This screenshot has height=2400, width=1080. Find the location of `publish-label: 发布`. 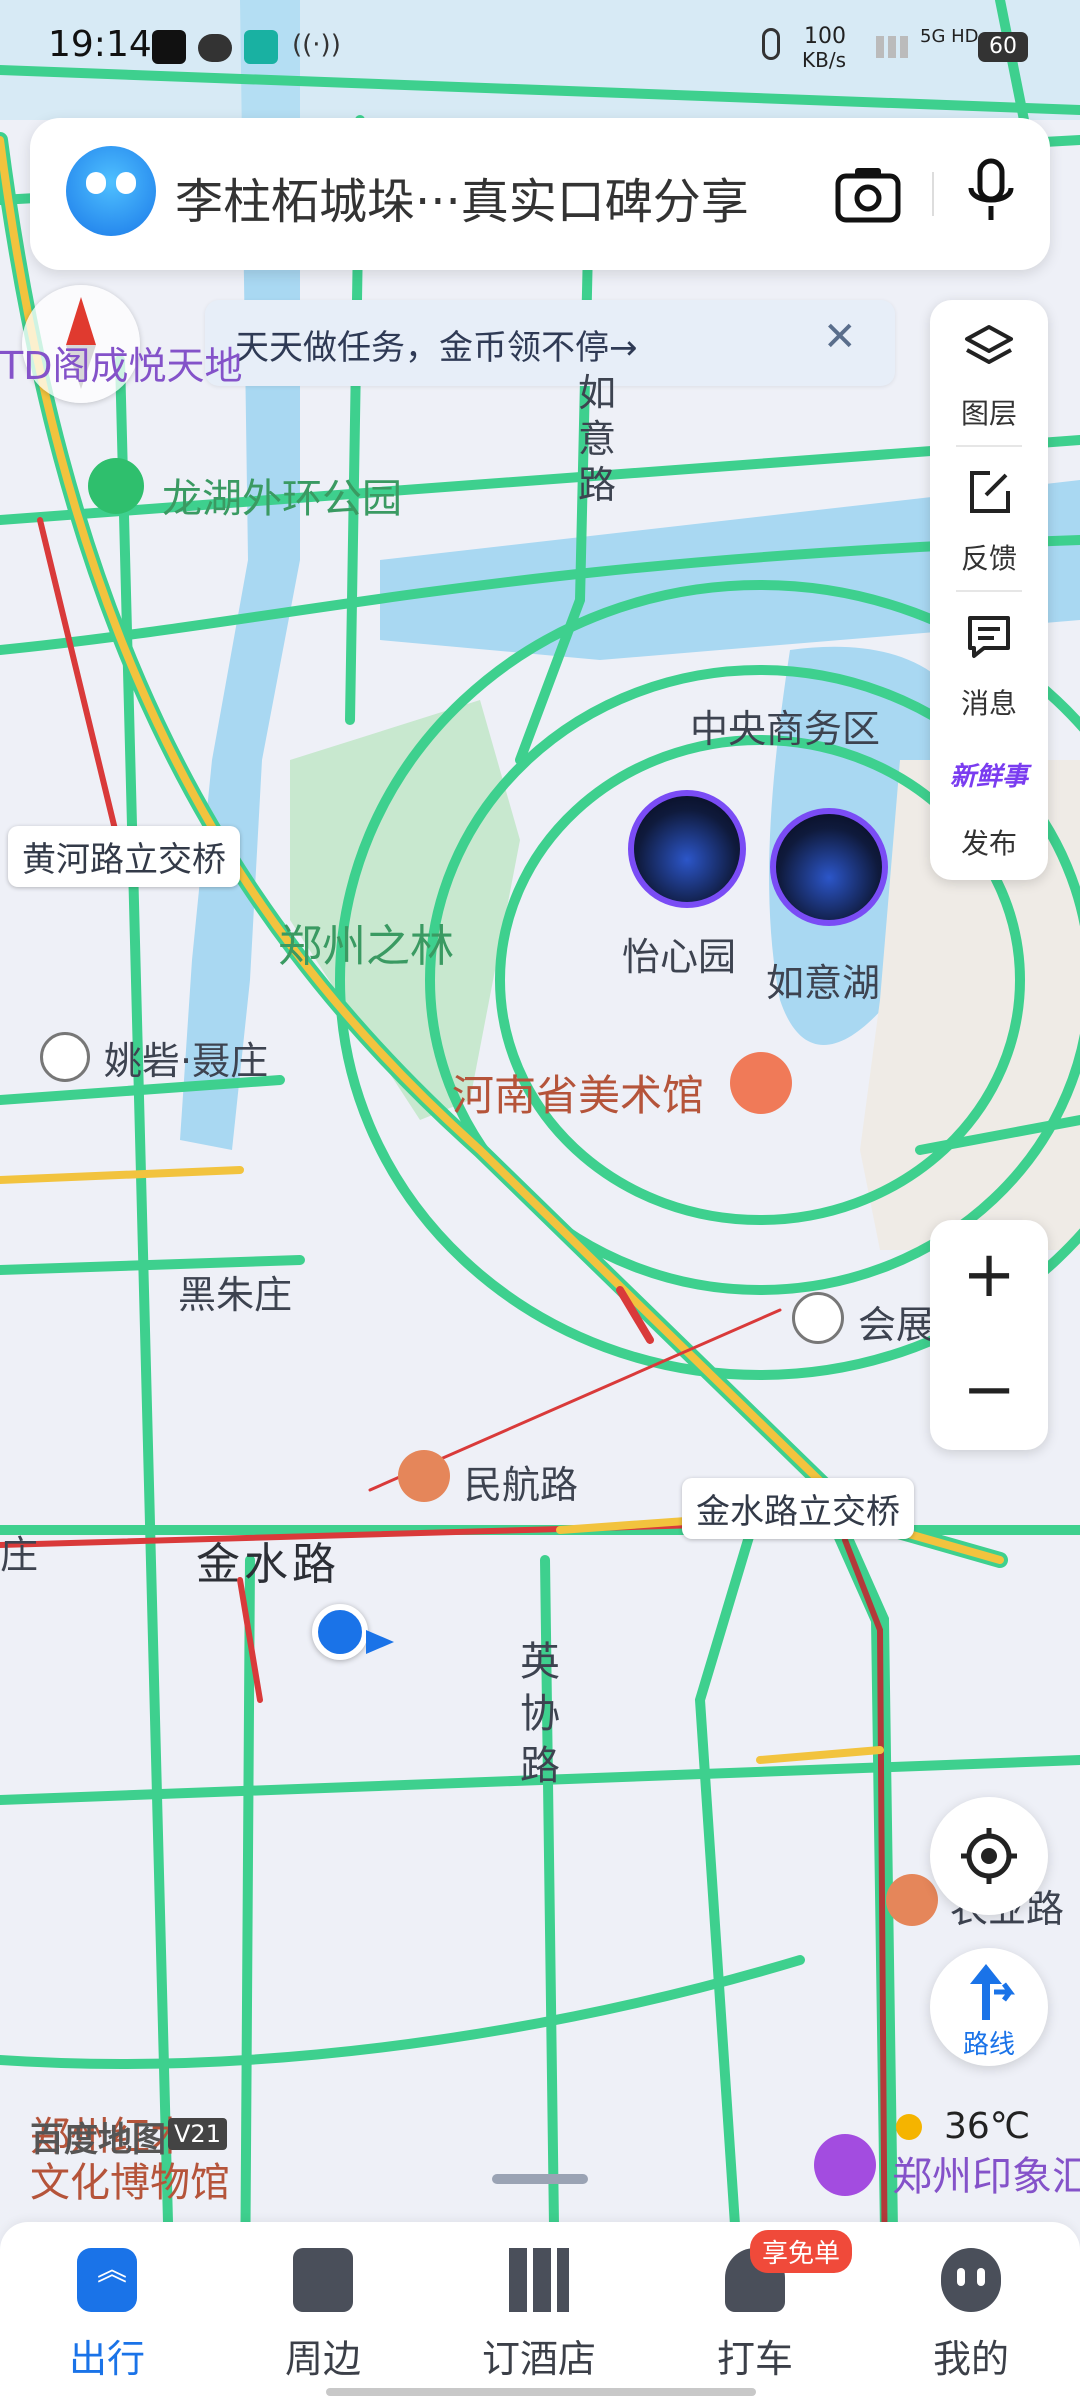

publish-label: 发布 is located at coordinates (988, 843).